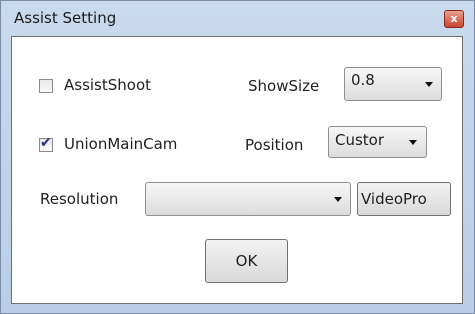  I want to click on ok-button: OK, so click(246, 261).